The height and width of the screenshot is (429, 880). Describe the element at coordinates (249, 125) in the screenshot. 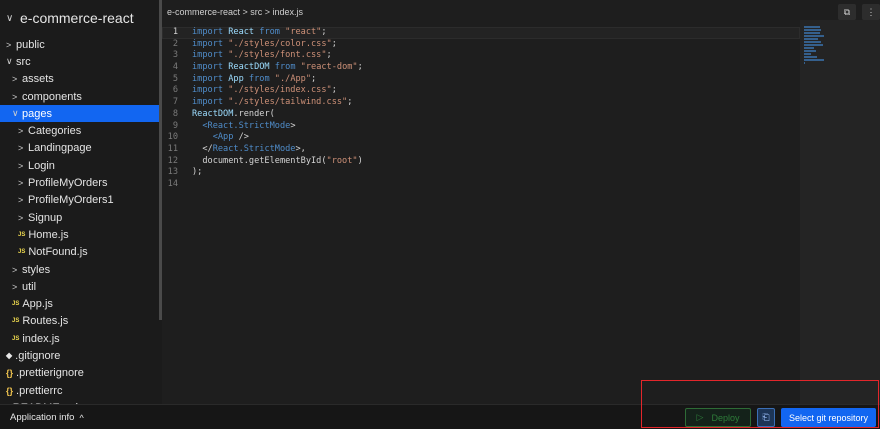

I see `line-content: <React.StrictMode>` at that location.